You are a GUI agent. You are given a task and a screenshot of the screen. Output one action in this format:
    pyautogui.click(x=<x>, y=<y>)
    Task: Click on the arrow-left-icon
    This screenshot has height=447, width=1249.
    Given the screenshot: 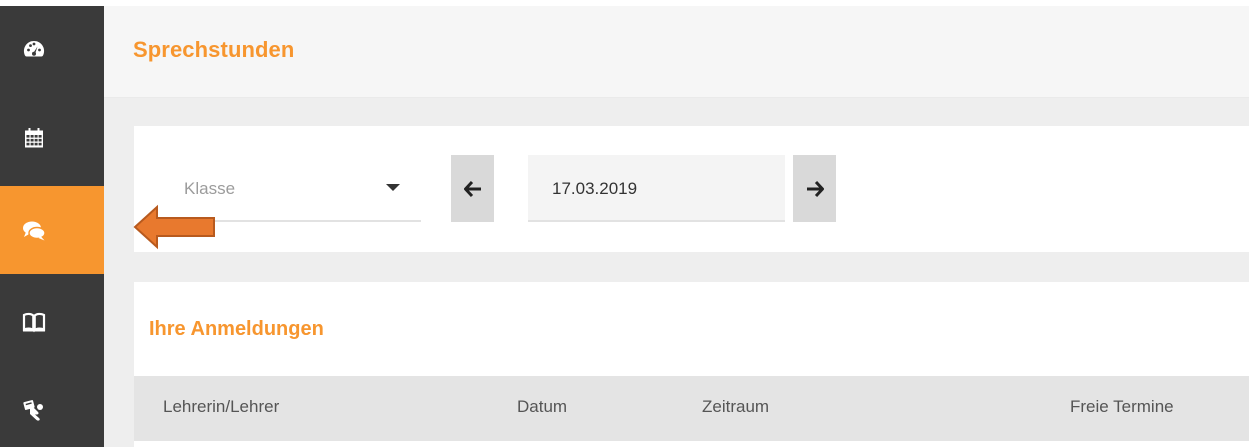 What is the action you would take?
    pyautogui.click(x=472, y=188)
    